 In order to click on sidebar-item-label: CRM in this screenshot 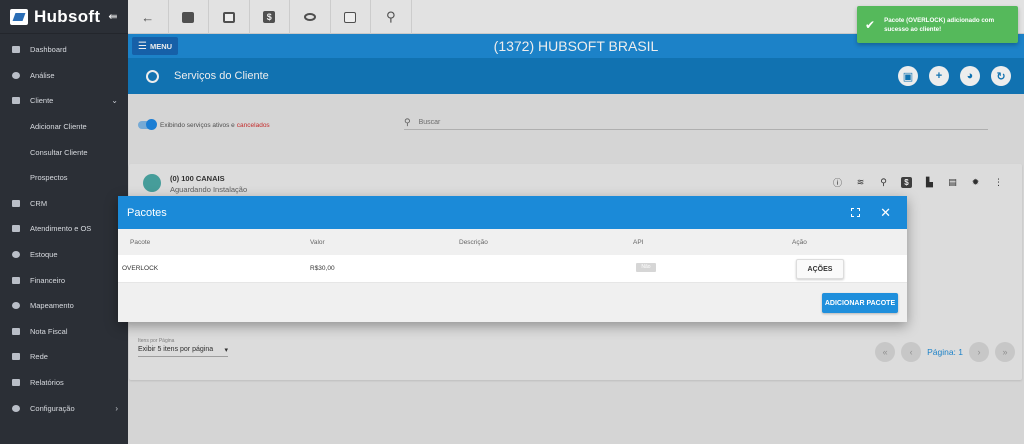, I will do `click(39, 203)`.